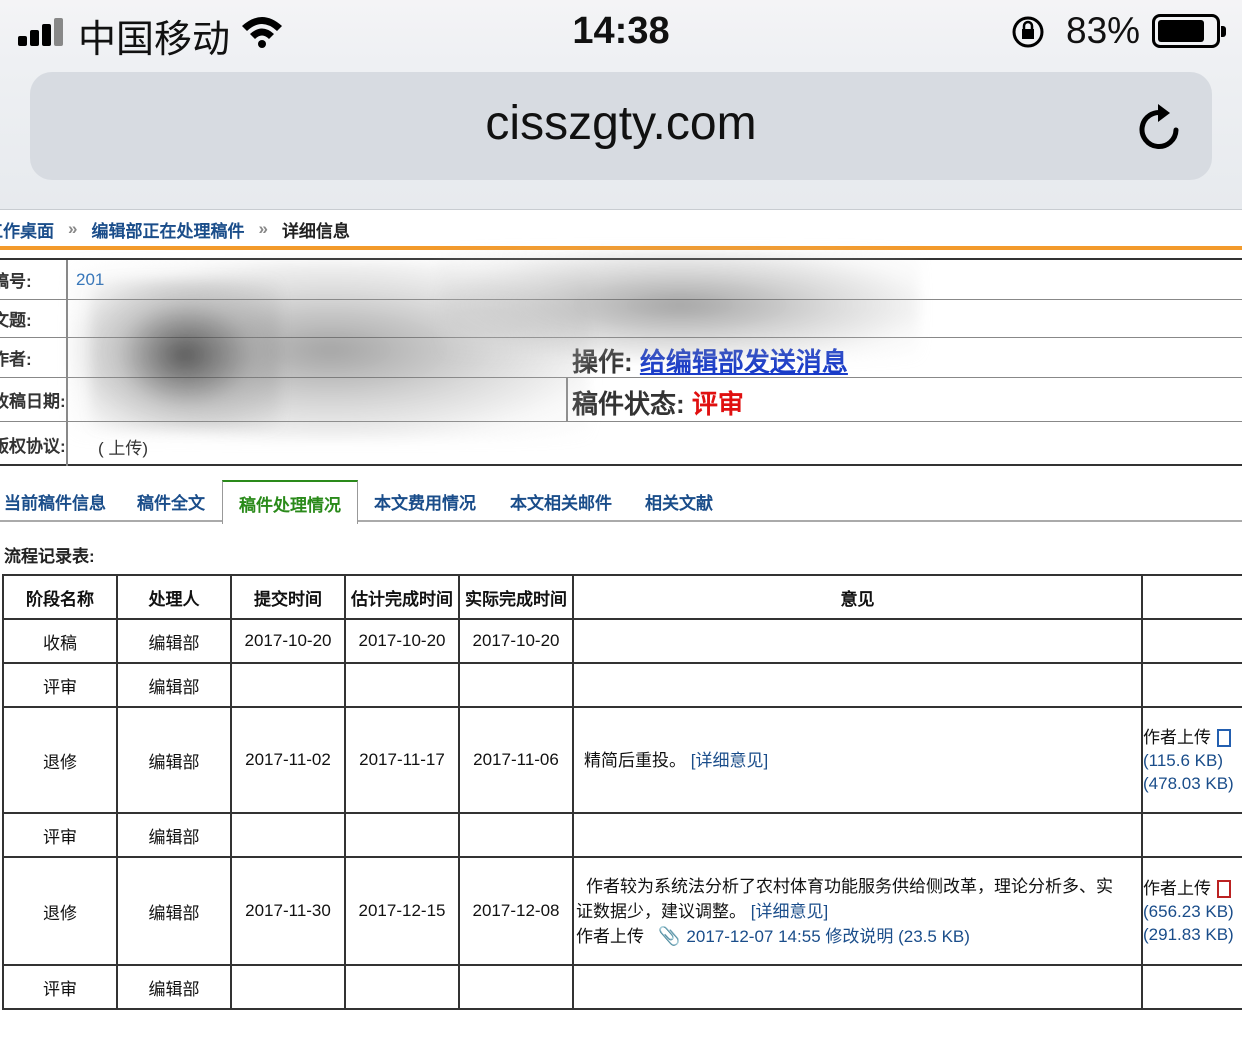 This screenshot has height=1046, width=1242. What do you see at coordinates (425, 501) in the screenshot?
I see `tab-fees: 本文费用情况` at bounding box center [425, 501].